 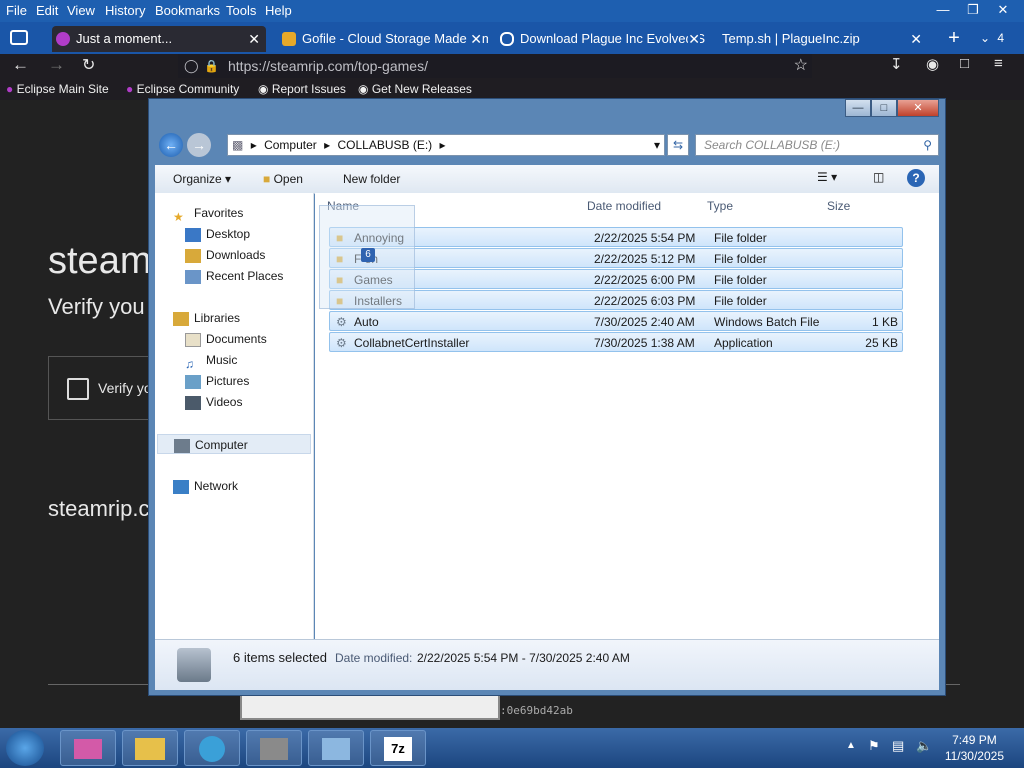 What do you see at coordinates (202, 179) in the screenshot?
I see `organize-button: Organize ▾` at bounding box center [202, 179].